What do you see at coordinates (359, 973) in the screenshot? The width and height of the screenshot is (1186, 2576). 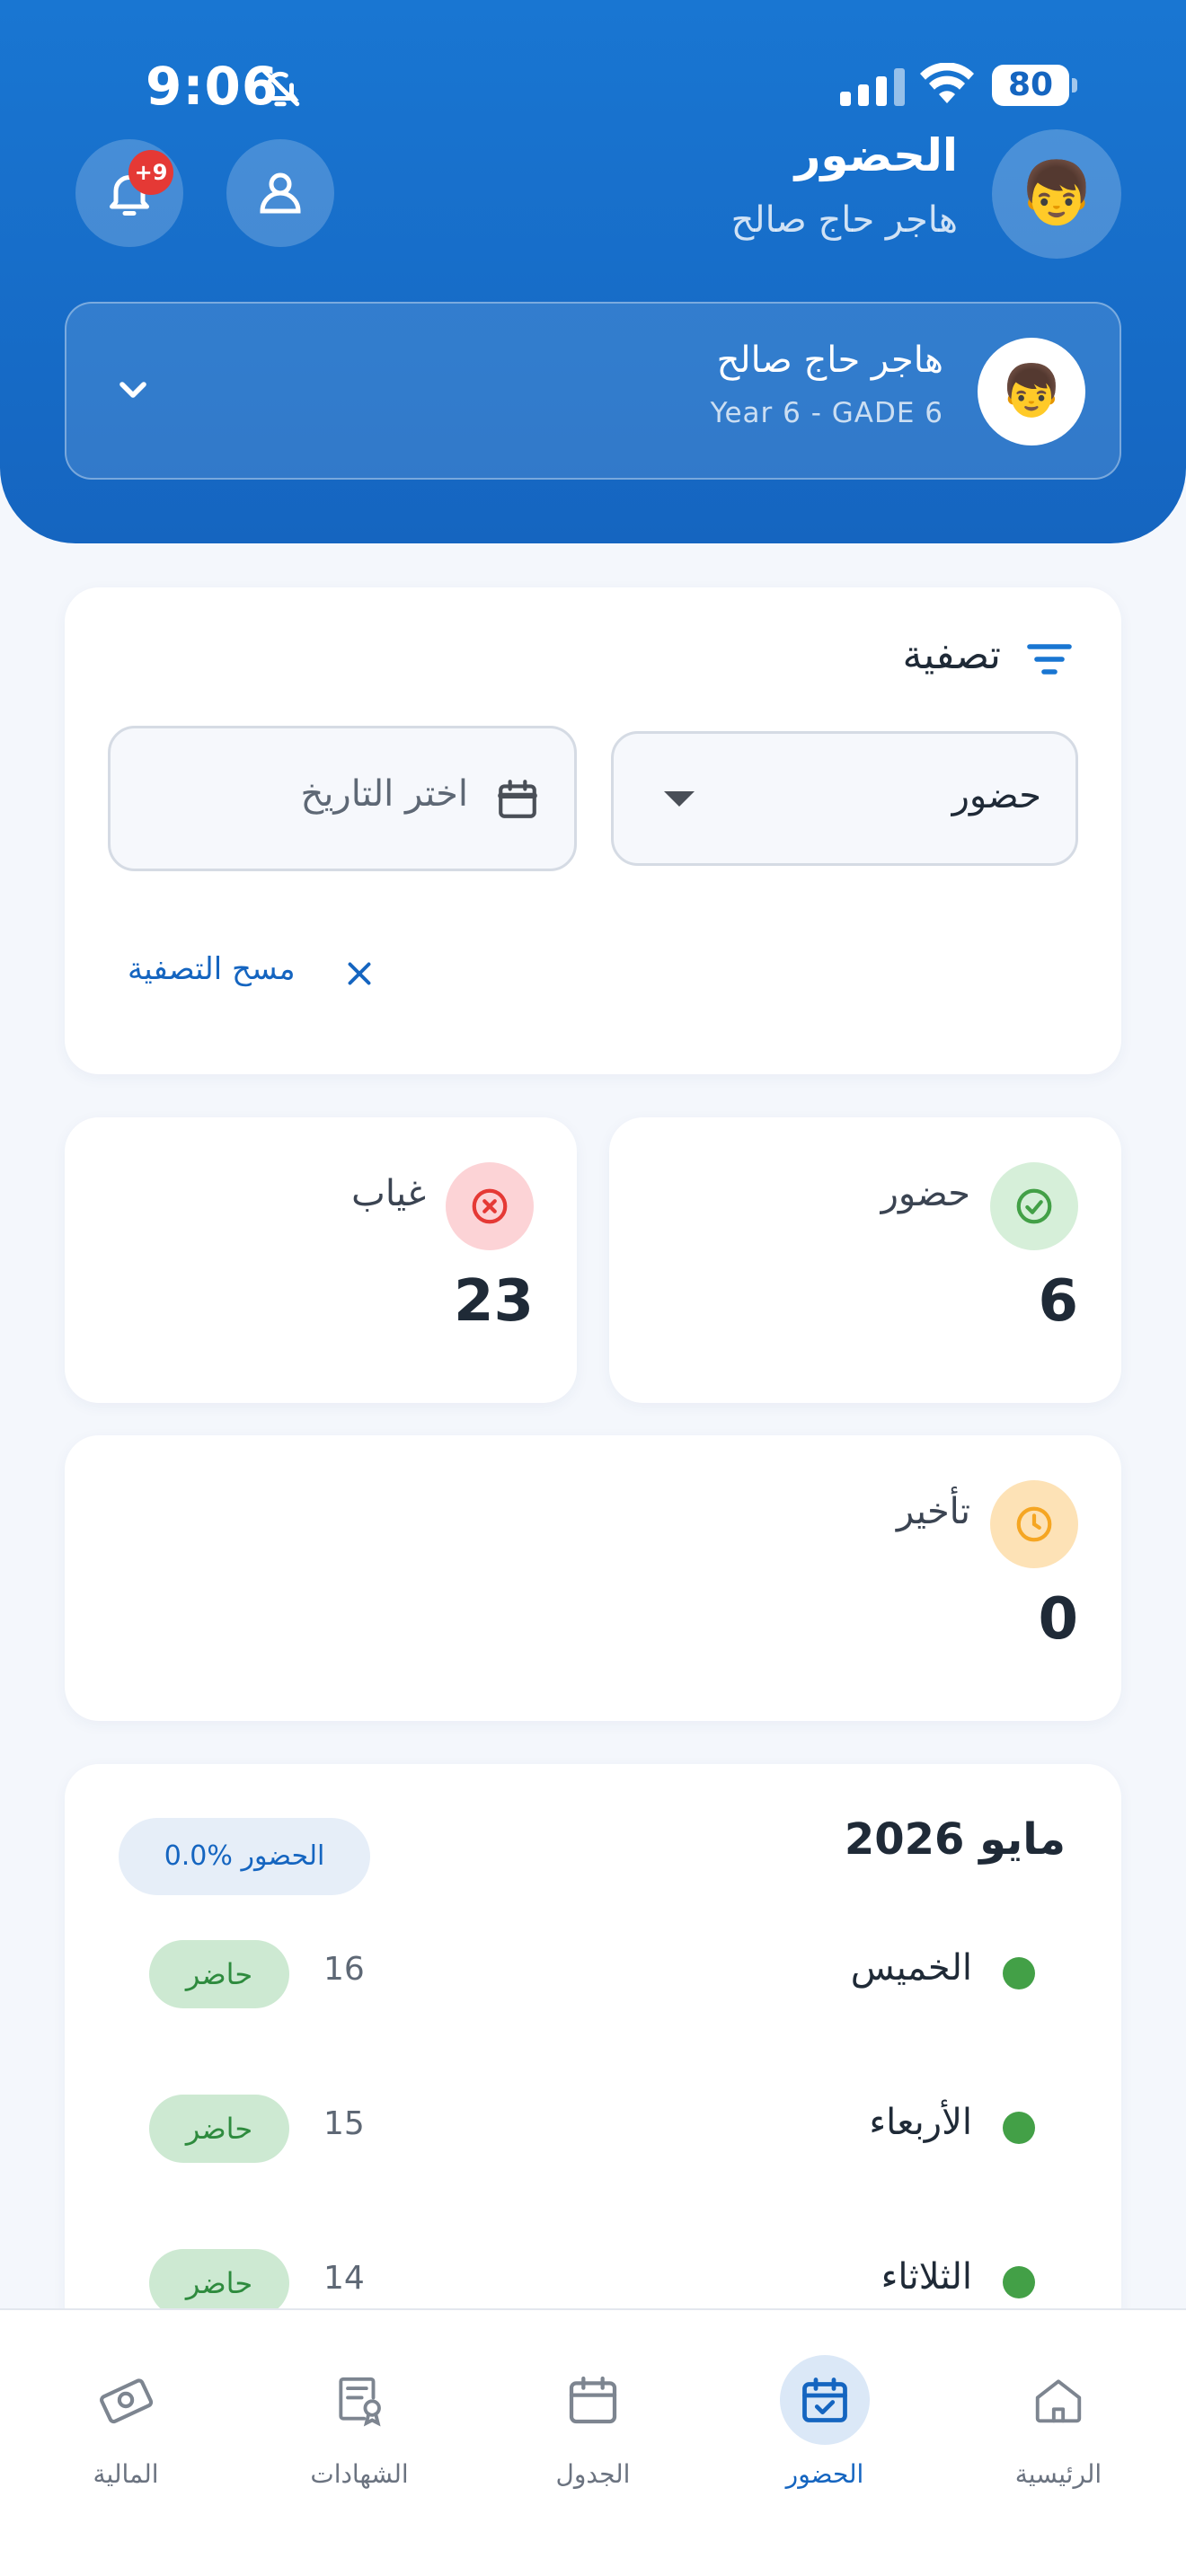 I see `close-icon` at bounding box center [359, 973].